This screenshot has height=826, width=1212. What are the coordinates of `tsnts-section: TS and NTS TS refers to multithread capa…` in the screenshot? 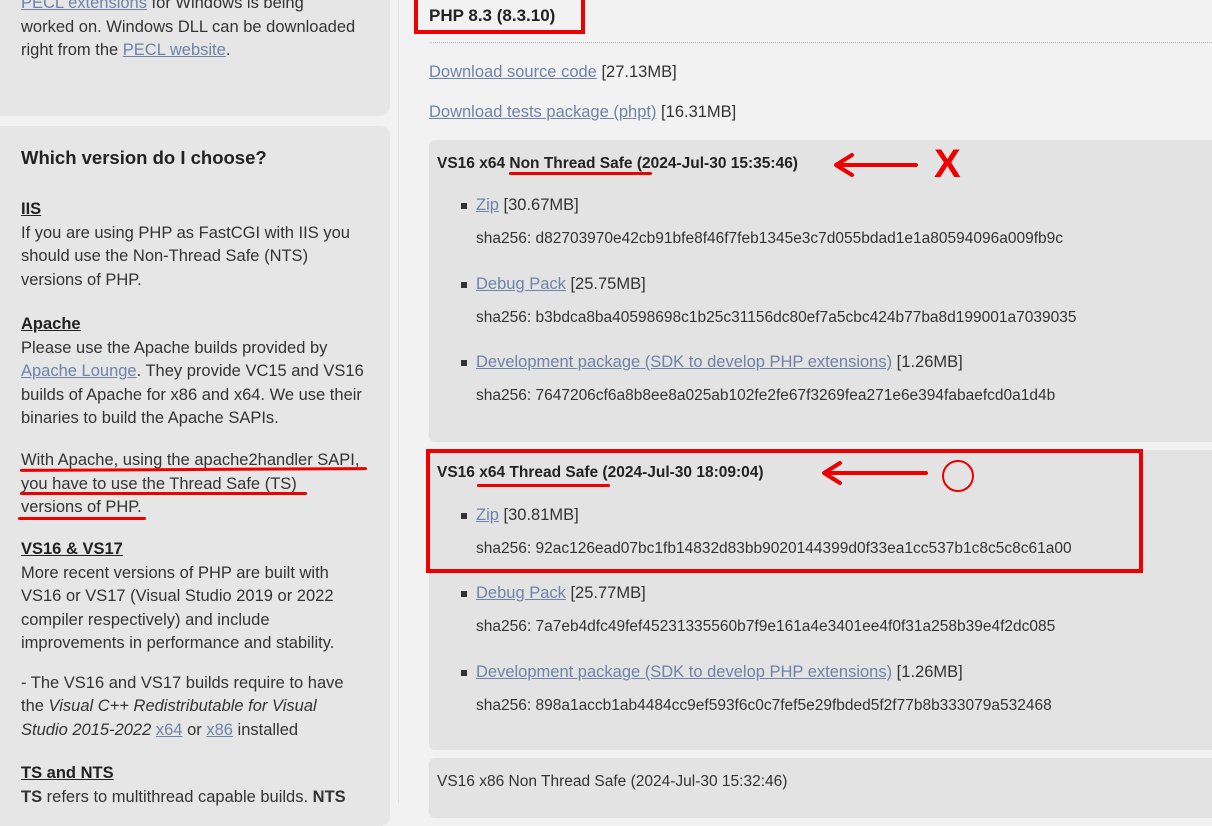 It's located at (193, 785).